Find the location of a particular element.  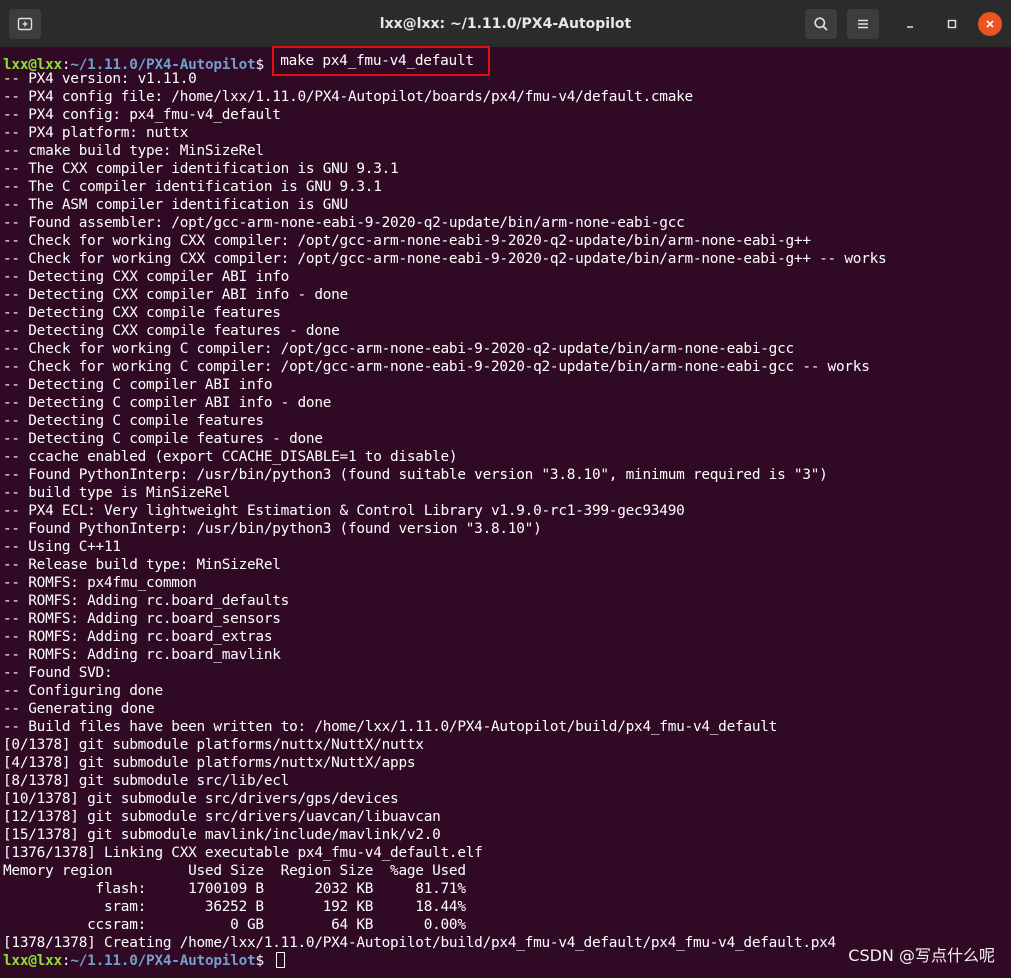

menu-button is located at coordinates (863, 24).